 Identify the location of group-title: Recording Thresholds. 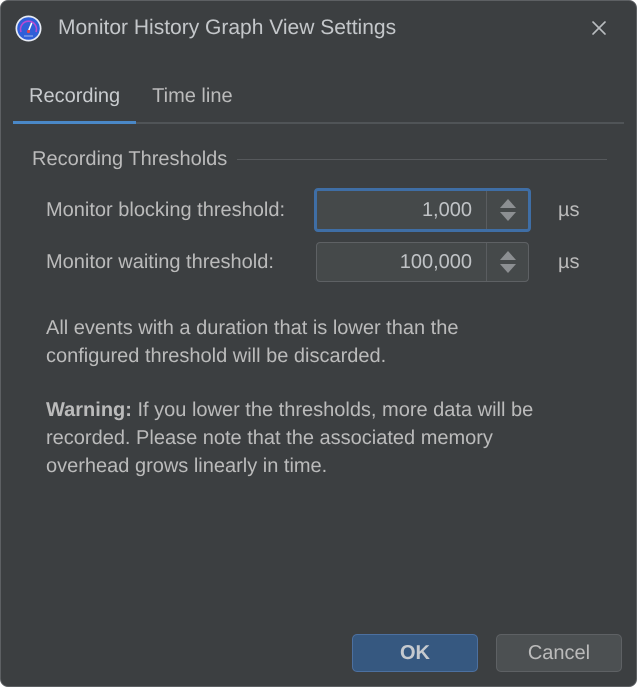
(130, 159).